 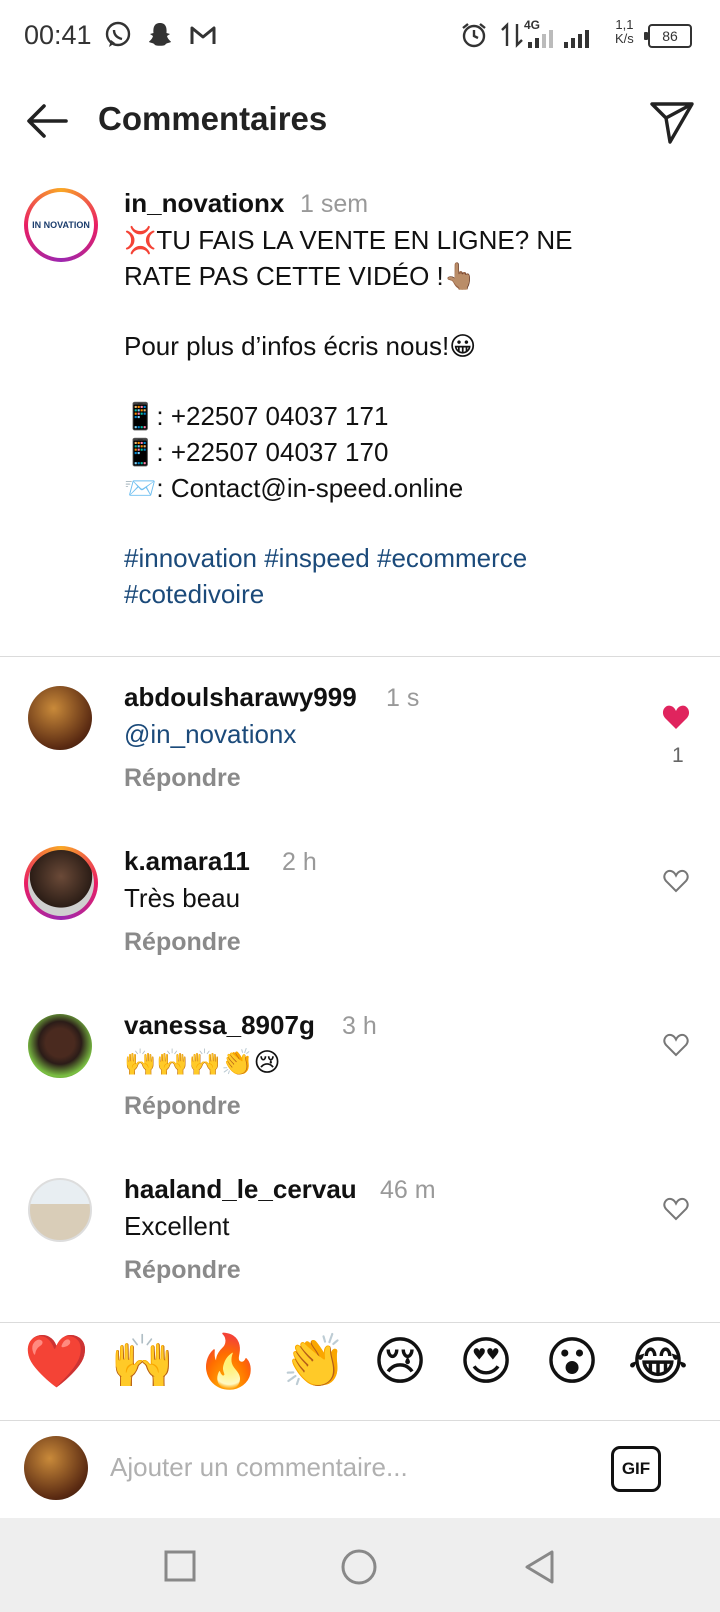 I want to click on snapchat-icon, so click(x=160, y=34).